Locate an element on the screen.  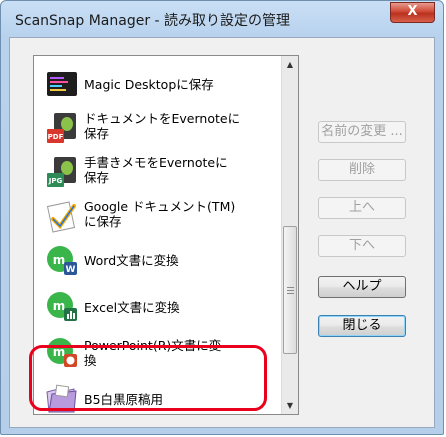
list-item-label: Google ドキュメント(TM) に保存 is located at coordinates (160, 214).